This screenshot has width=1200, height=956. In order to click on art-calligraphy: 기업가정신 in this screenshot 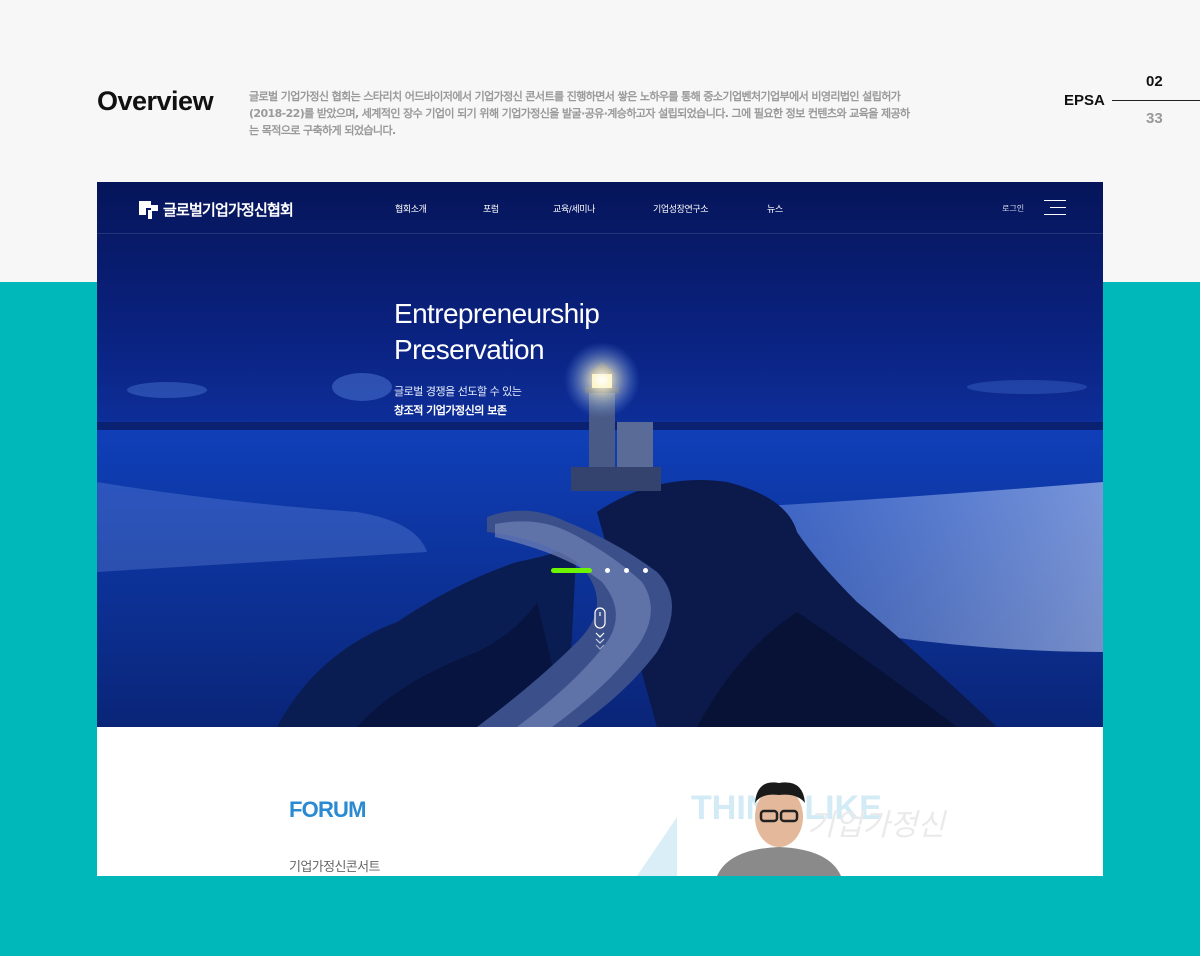, I will do `click(877, 825)`.